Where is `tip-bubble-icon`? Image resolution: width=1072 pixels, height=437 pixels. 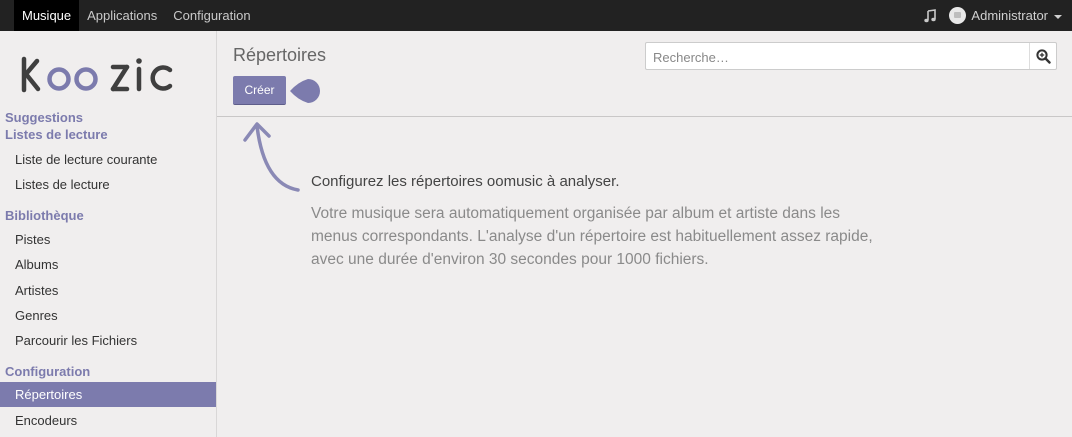
tip-bubble-icon is located at coordinates (306, 91).